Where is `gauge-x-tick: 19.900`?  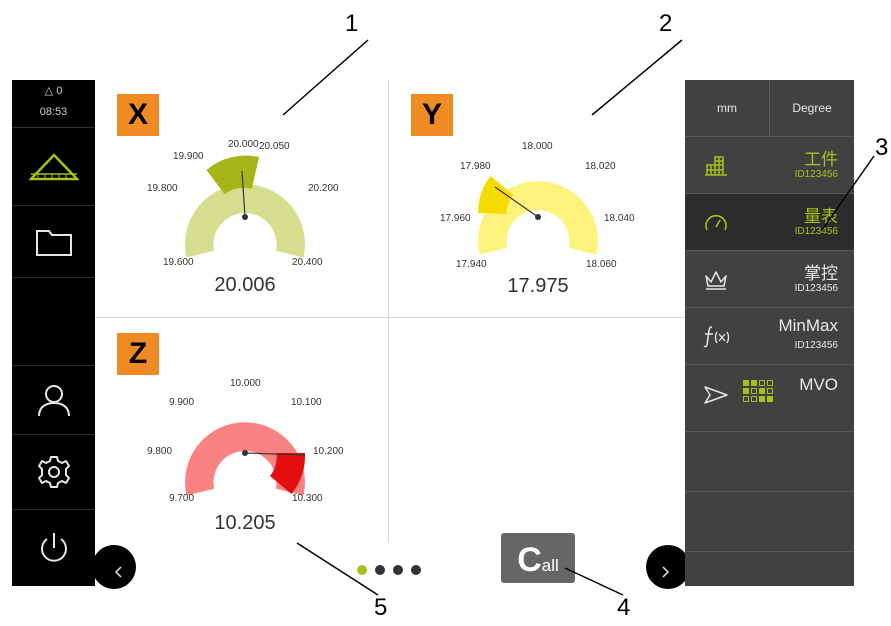
gauge-x-tick: 19.900 is located at coordinates (188, 156).